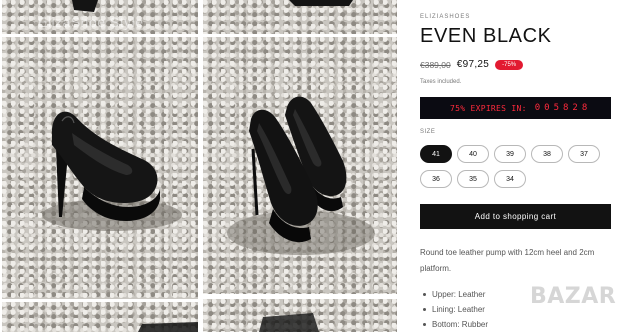 The image size is (640, 332). I want to click on size-option-39: 39, so click(510, 154).